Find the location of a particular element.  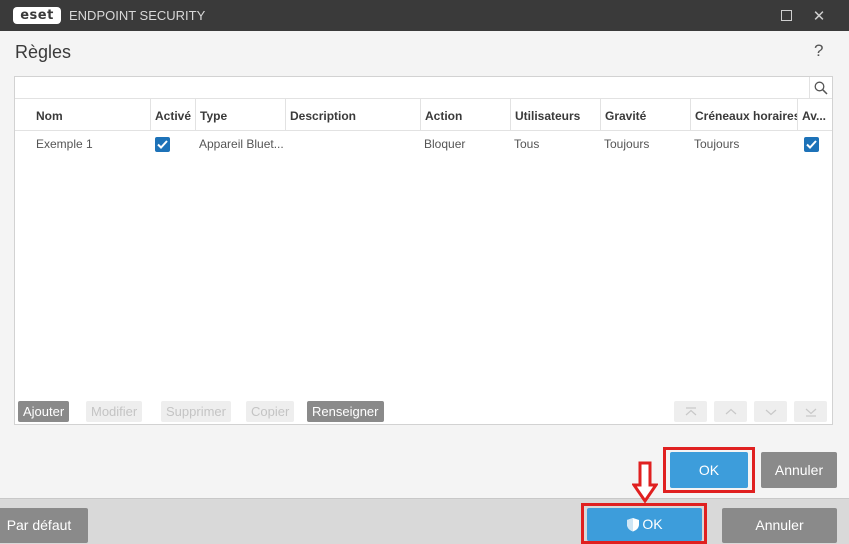

copy-button: Copier is located at coordinates (270, 411).